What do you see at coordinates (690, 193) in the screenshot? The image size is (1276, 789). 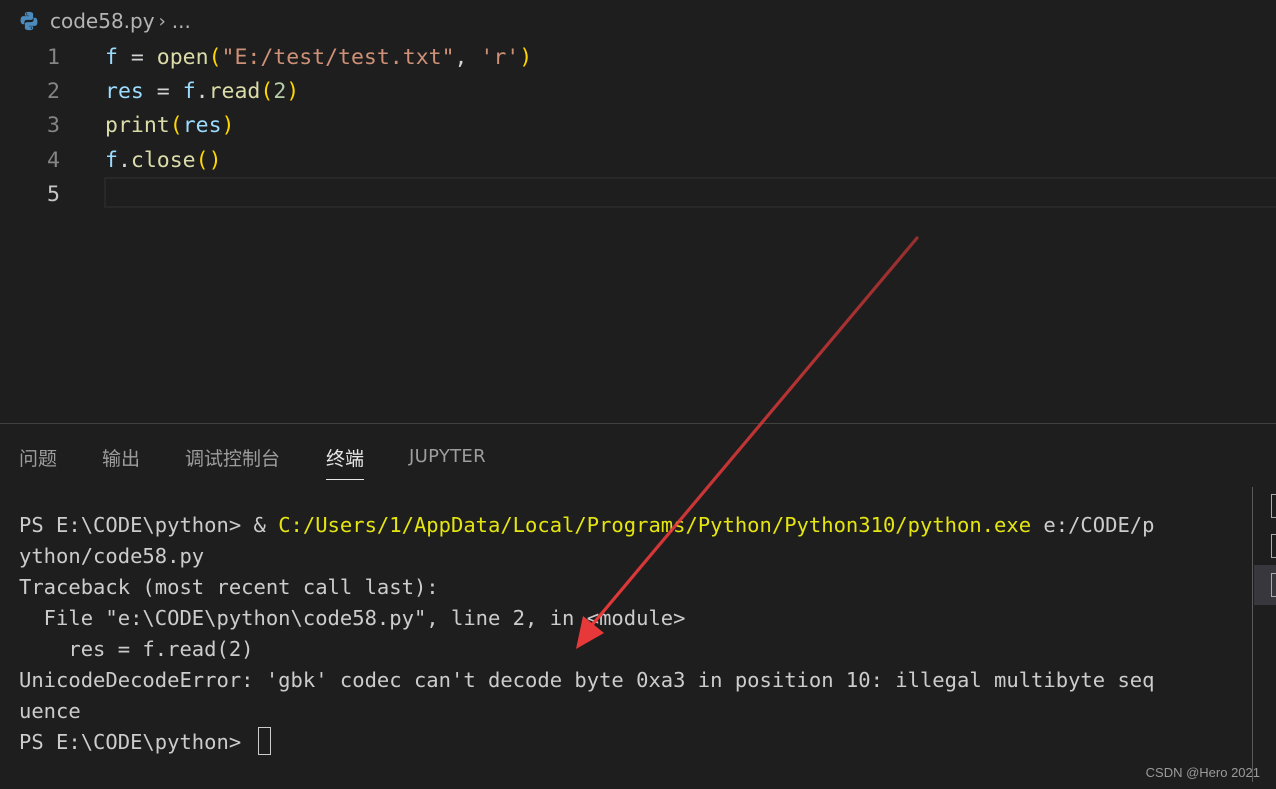 I see `current-line-highlight` at bounding box center [690, 193].